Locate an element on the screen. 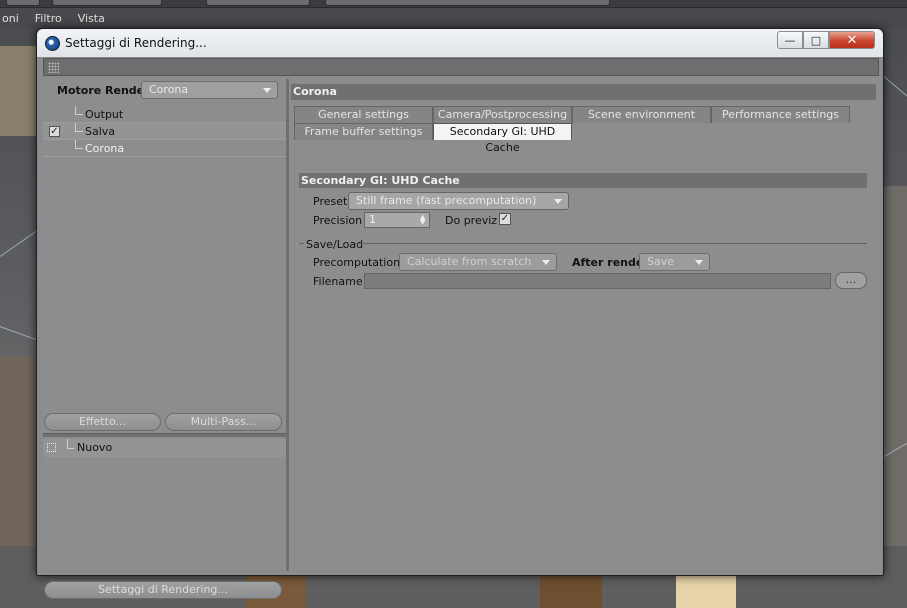  title-bar: Settaggi di Rendering... — □ ✕ is located at coordinates (460, 43).